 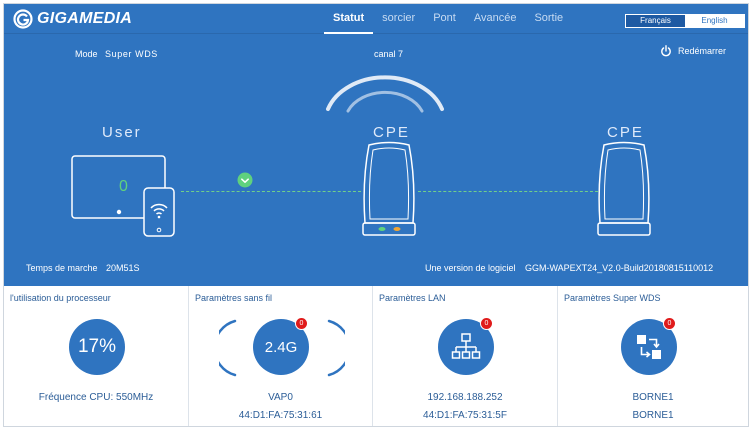 I want to click on panel-title: Paramètres sans fil, so click(x=234, y=298).